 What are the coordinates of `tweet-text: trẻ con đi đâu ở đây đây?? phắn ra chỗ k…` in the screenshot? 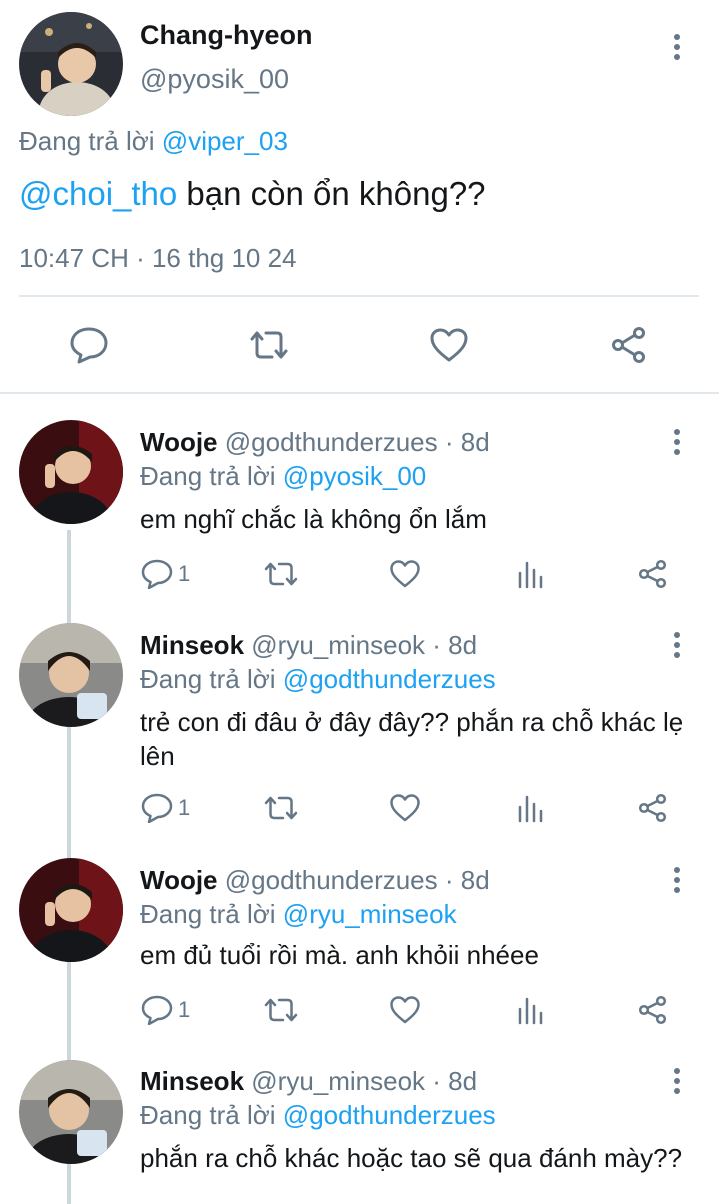 It's located at (412, 739).